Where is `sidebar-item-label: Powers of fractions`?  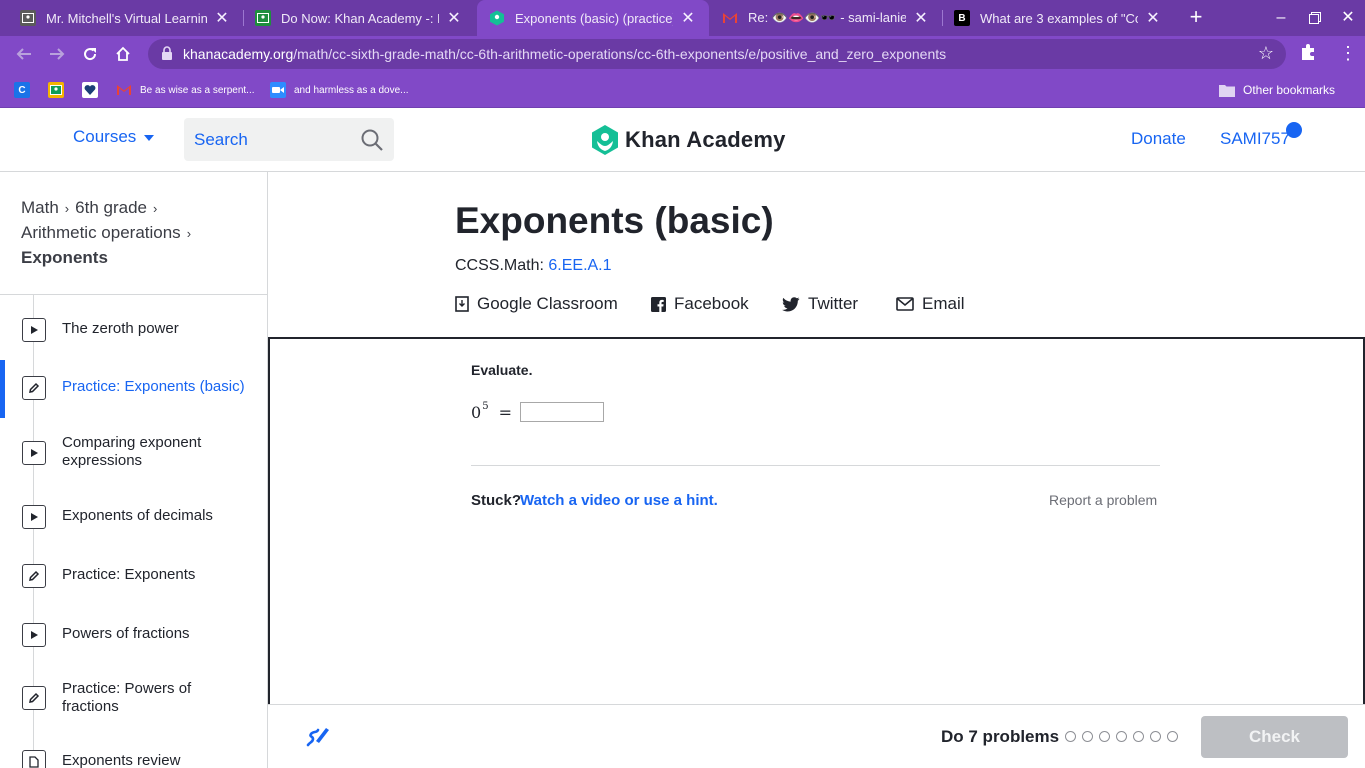
sidebar-item-label: Powers of fractions is located at coordinates (126, 633).